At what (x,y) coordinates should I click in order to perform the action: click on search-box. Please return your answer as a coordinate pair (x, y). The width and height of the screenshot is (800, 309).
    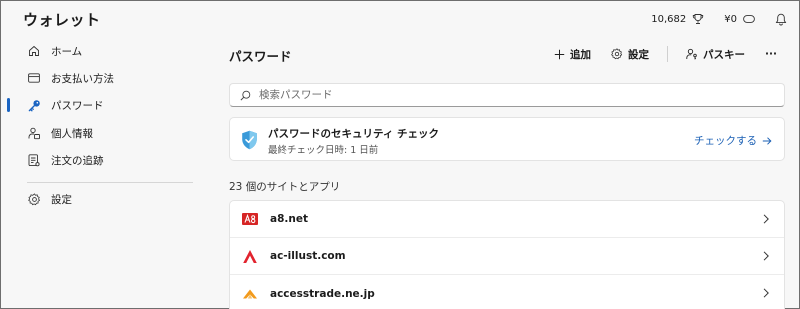
    Looking at the image, I should click on (507, 95).